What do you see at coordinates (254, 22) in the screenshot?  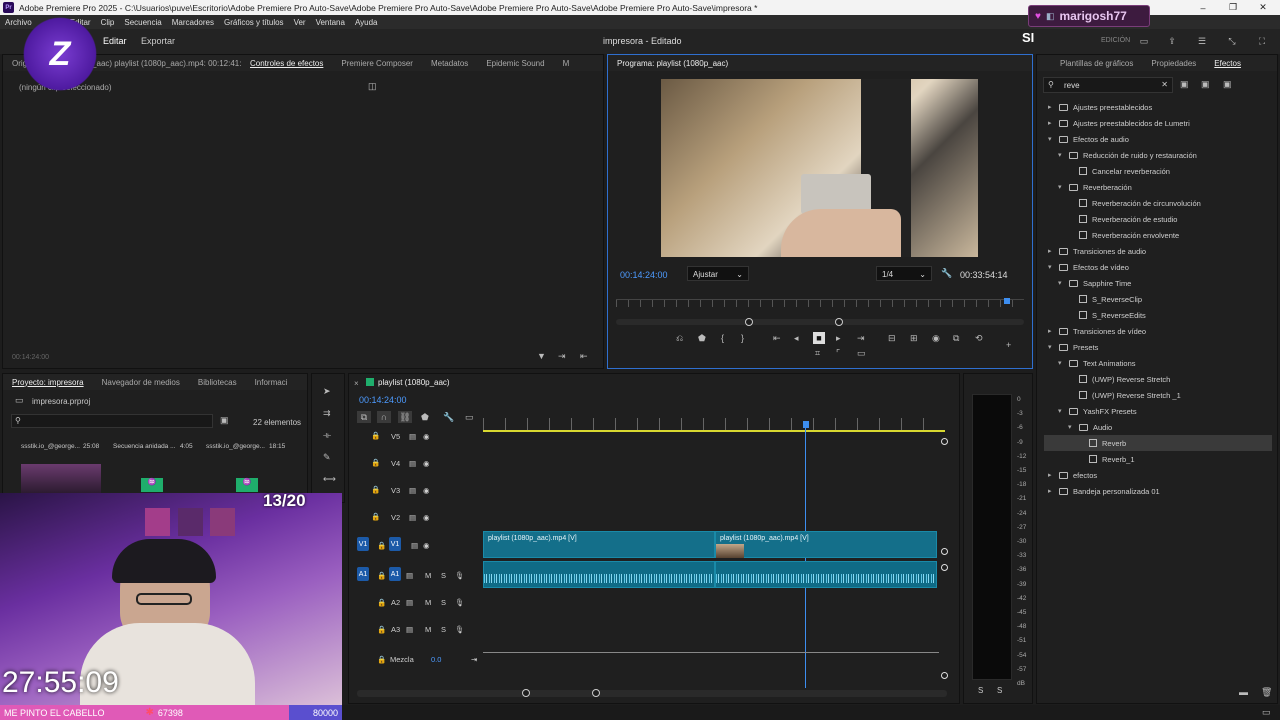 I see `menu-graficos: Gráficos y títulos` at bounding box center [254, 22].